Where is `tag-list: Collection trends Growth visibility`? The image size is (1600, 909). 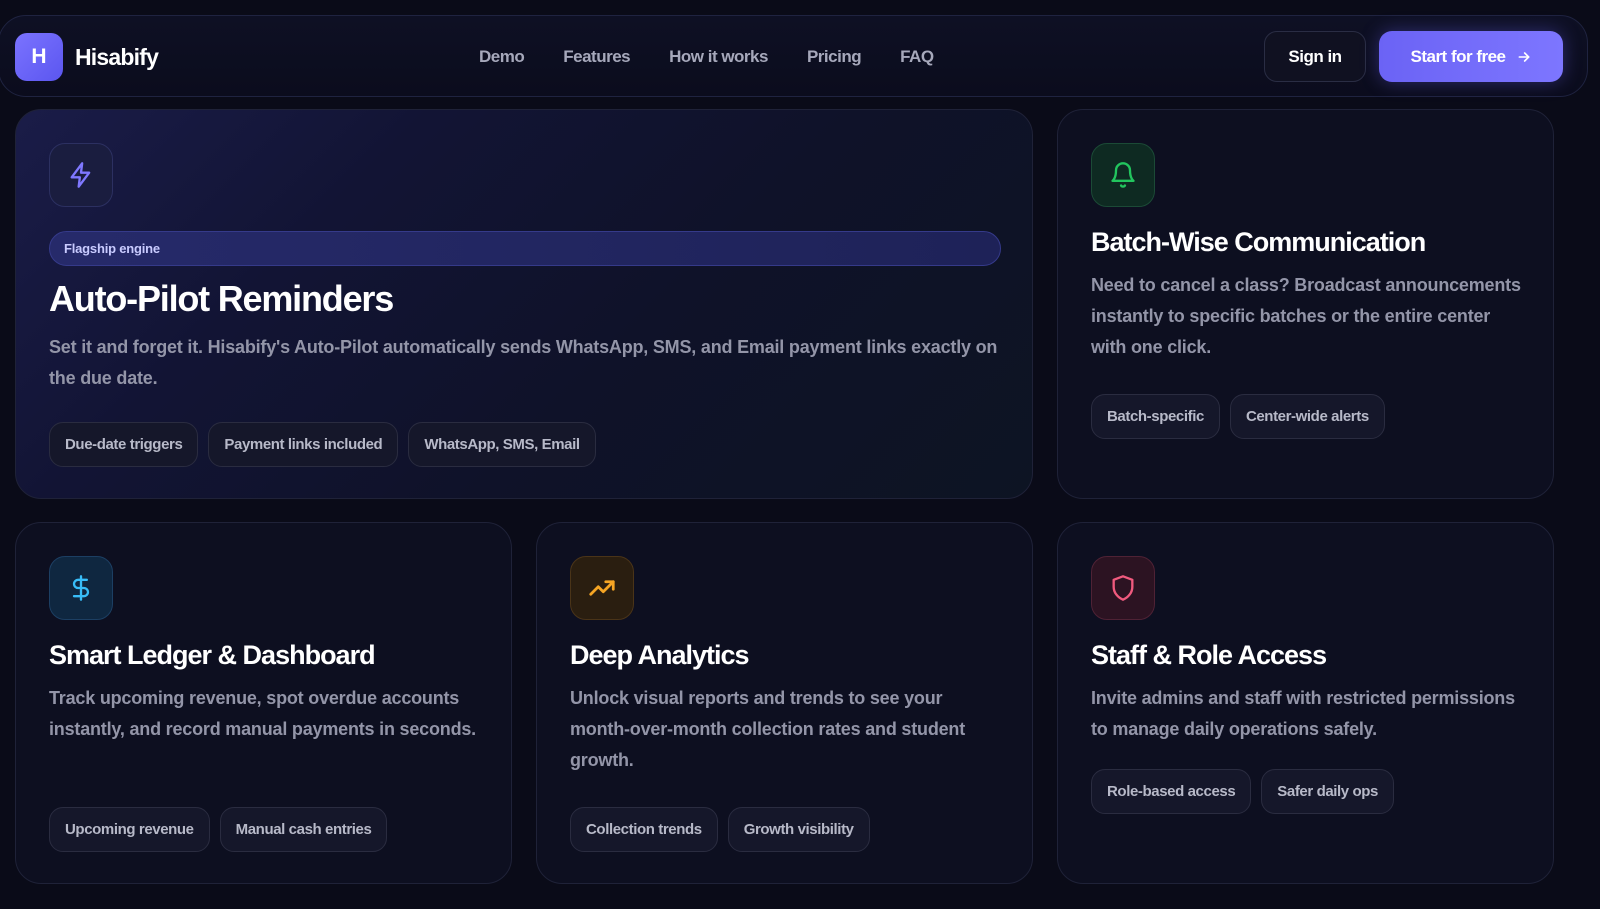 tag-list: Collection trends Growth visibility is located at coordinates (720, 829).